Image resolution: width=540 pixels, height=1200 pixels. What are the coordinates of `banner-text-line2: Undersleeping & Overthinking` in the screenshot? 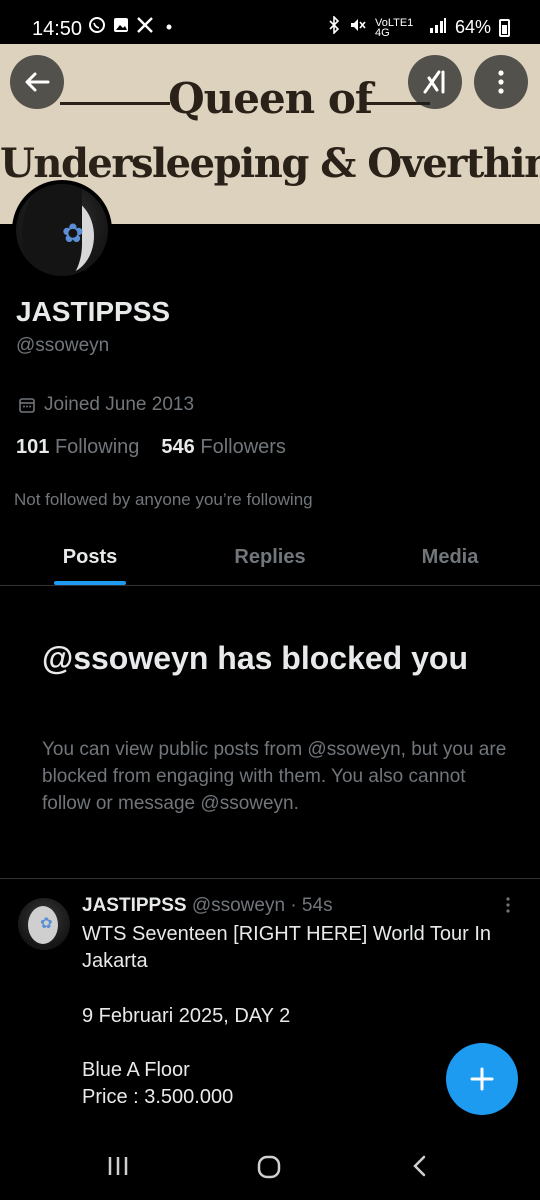 It's located at (270, 163).